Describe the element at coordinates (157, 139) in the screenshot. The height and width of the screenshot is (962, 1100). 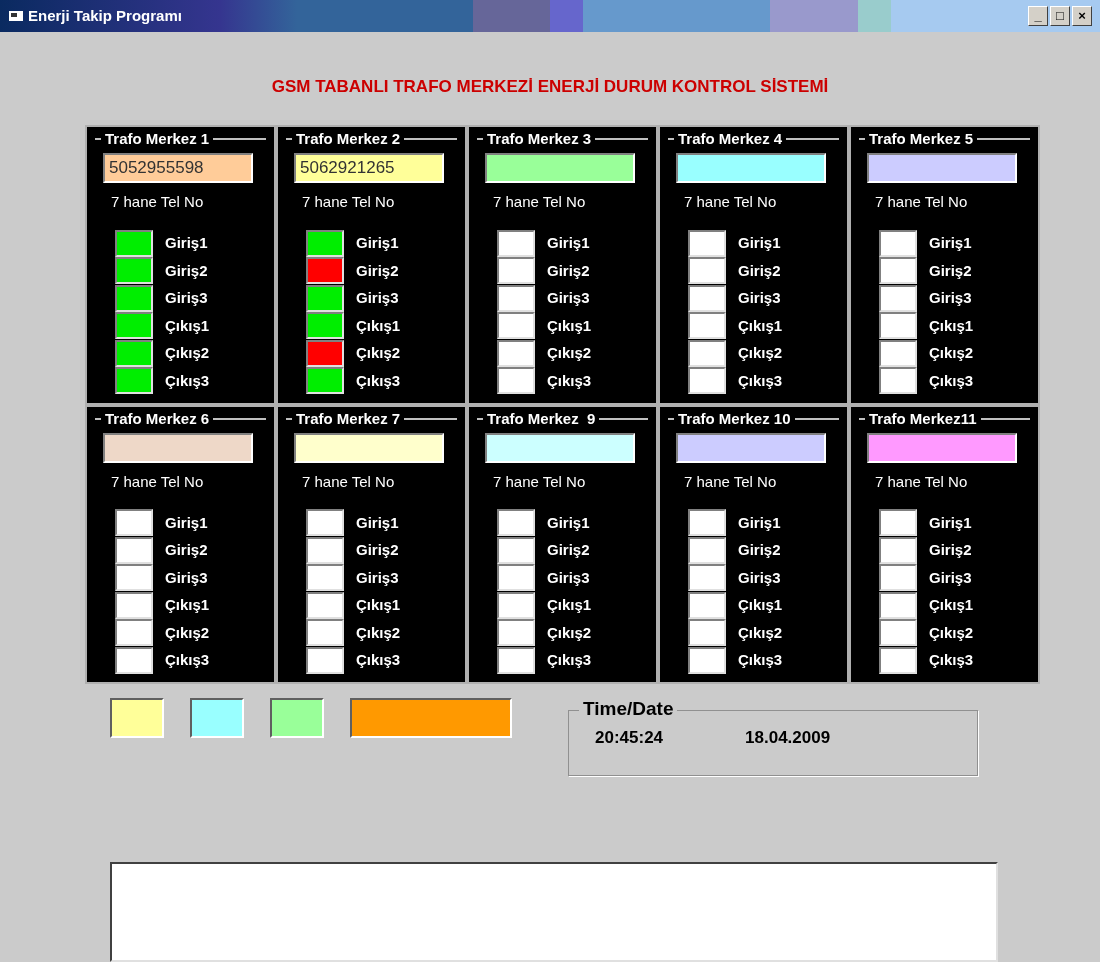
I see `station-title: Trafo Merkez 1` at that location.